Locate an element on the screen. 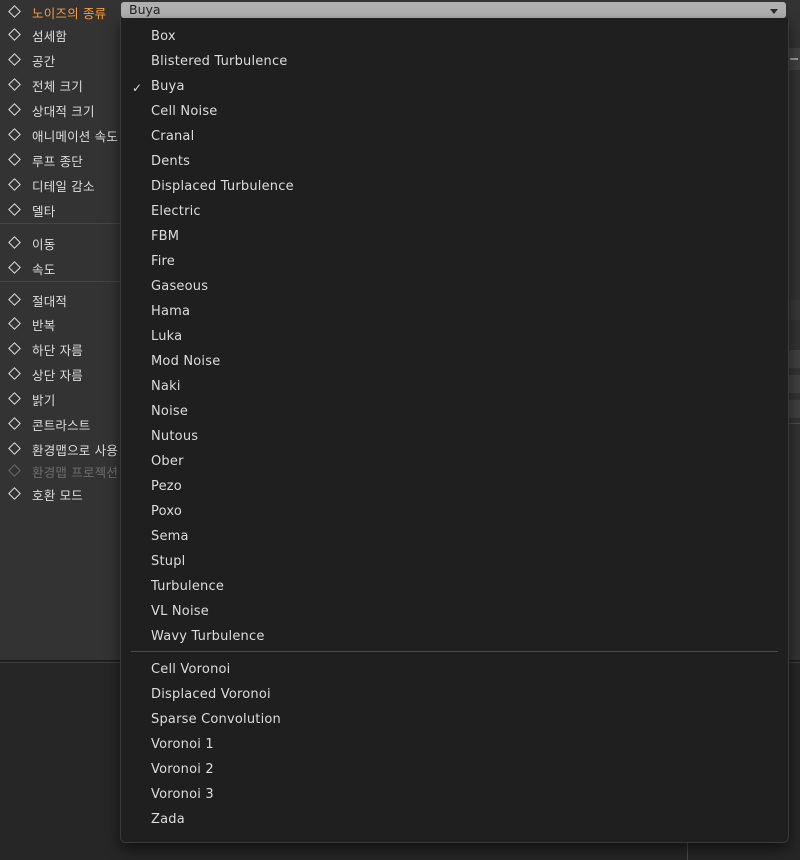 The image size is (800, 860). property-row: 섬세함 is located at coordinates (60, 35).